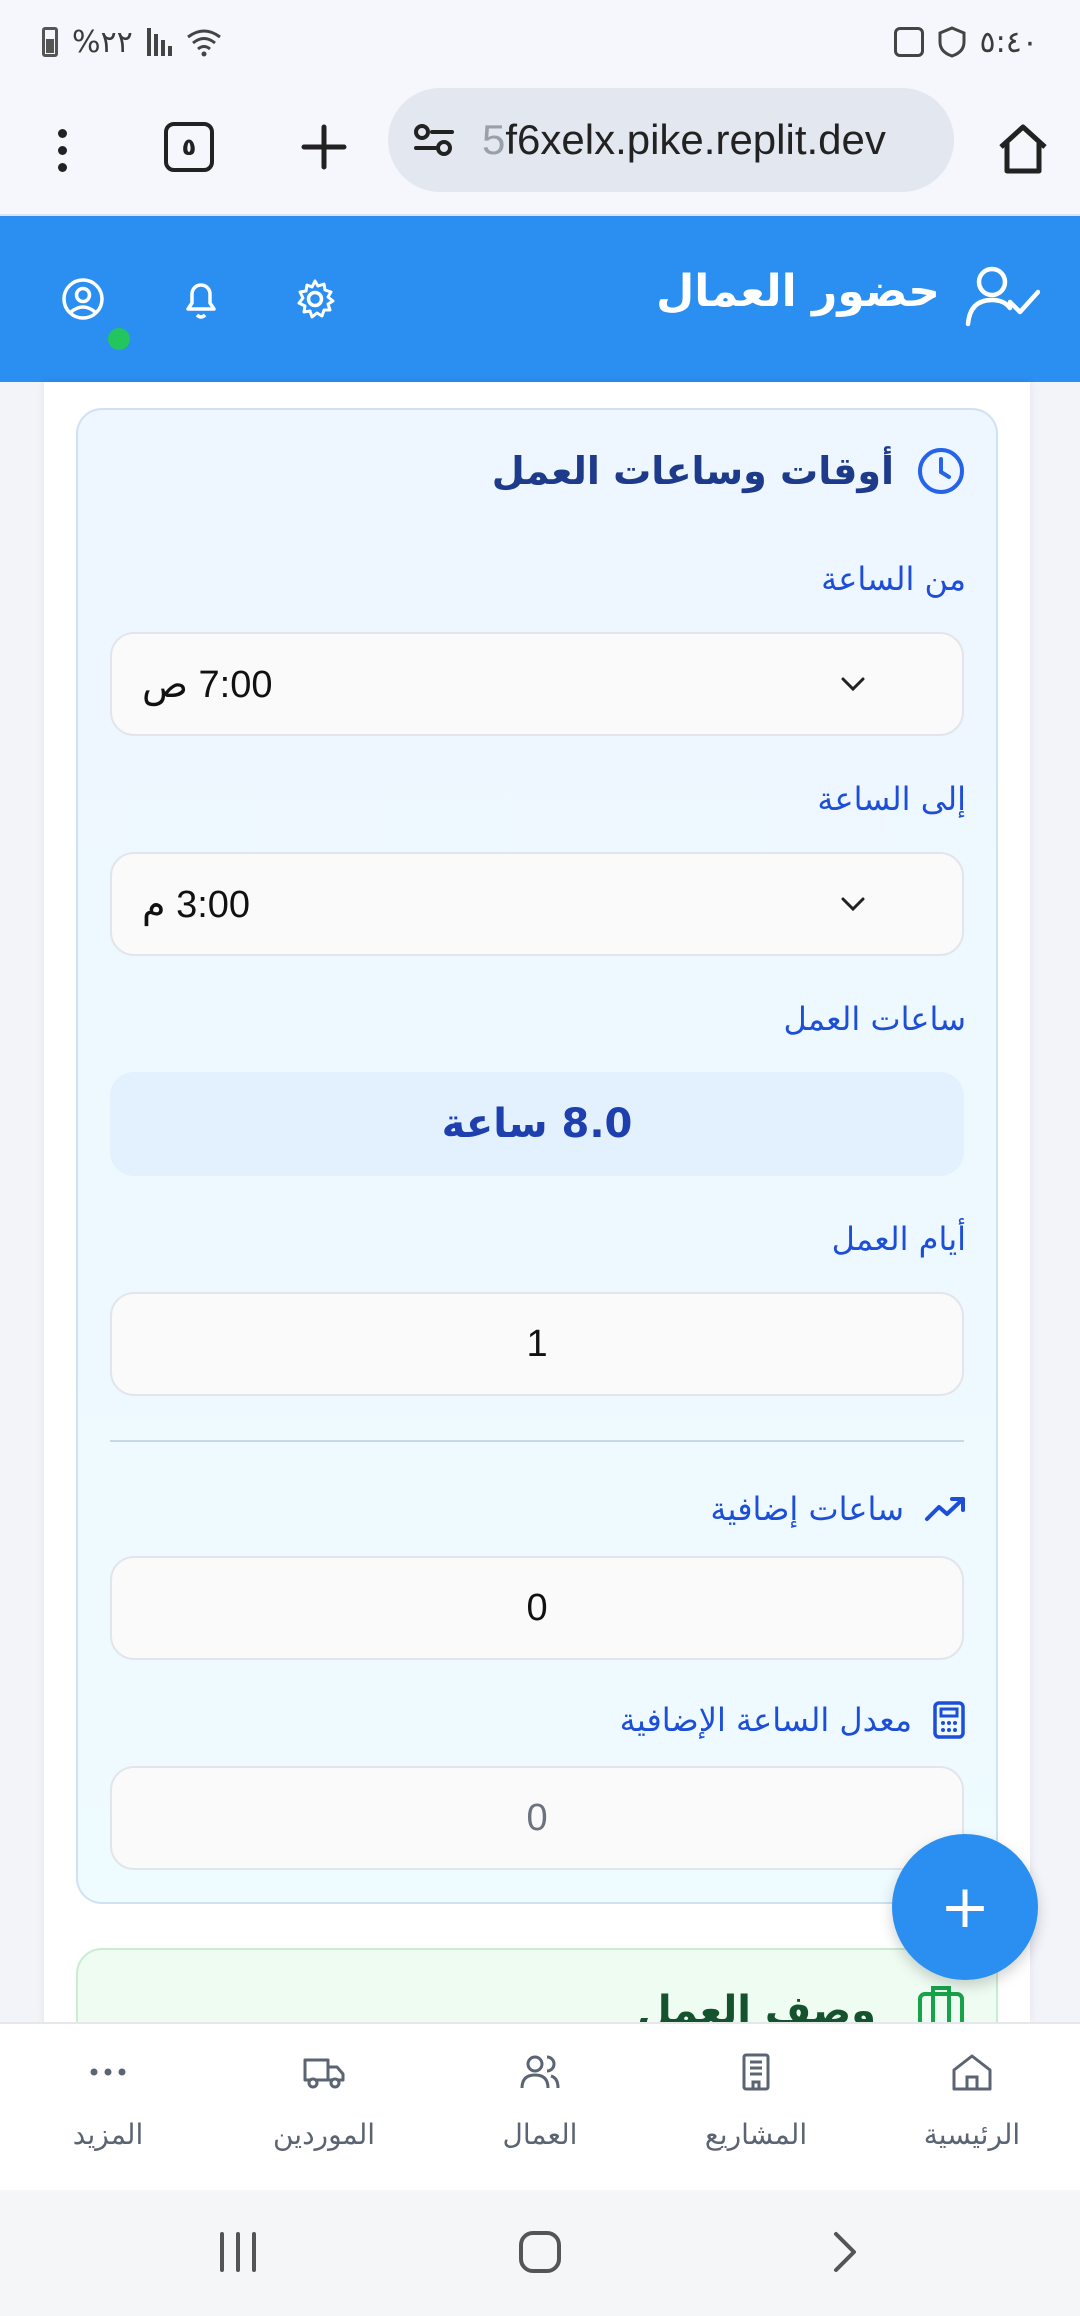  Describe the element at coordinates (945, 1509) in the screenshot. I see `trending-up-icon` at that location.